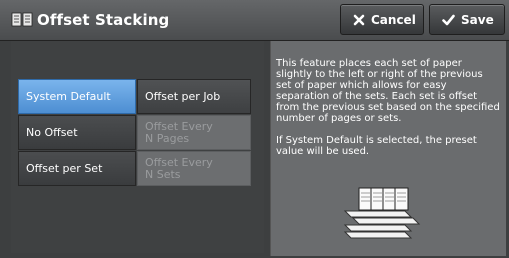 This screenshot has height=258, width=509. I want to click on save-label: Save, so click(477, 19).